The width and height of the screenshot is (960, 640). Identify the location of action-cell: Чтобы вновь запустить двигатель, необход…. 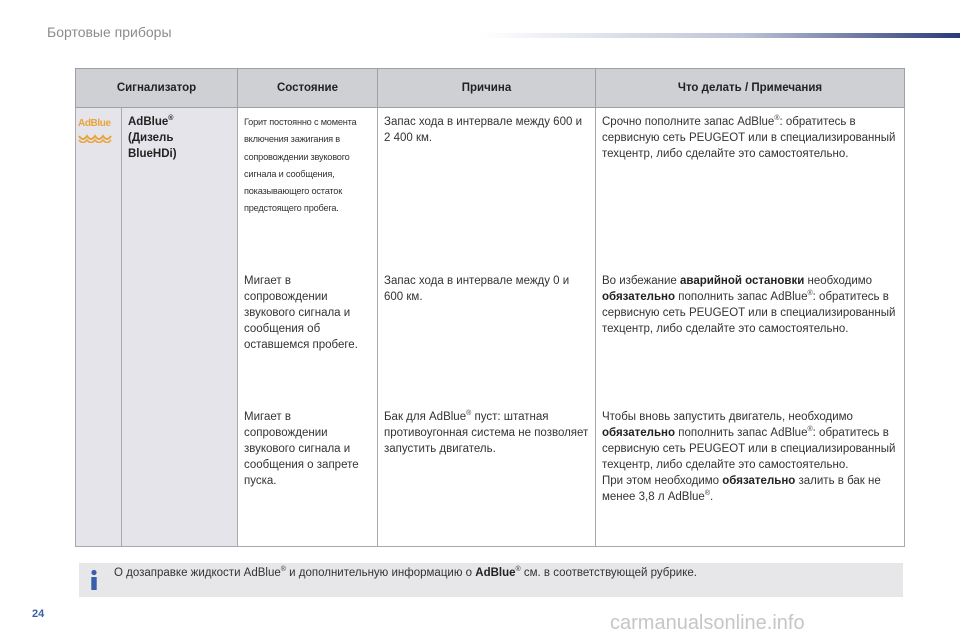
(750, 474).